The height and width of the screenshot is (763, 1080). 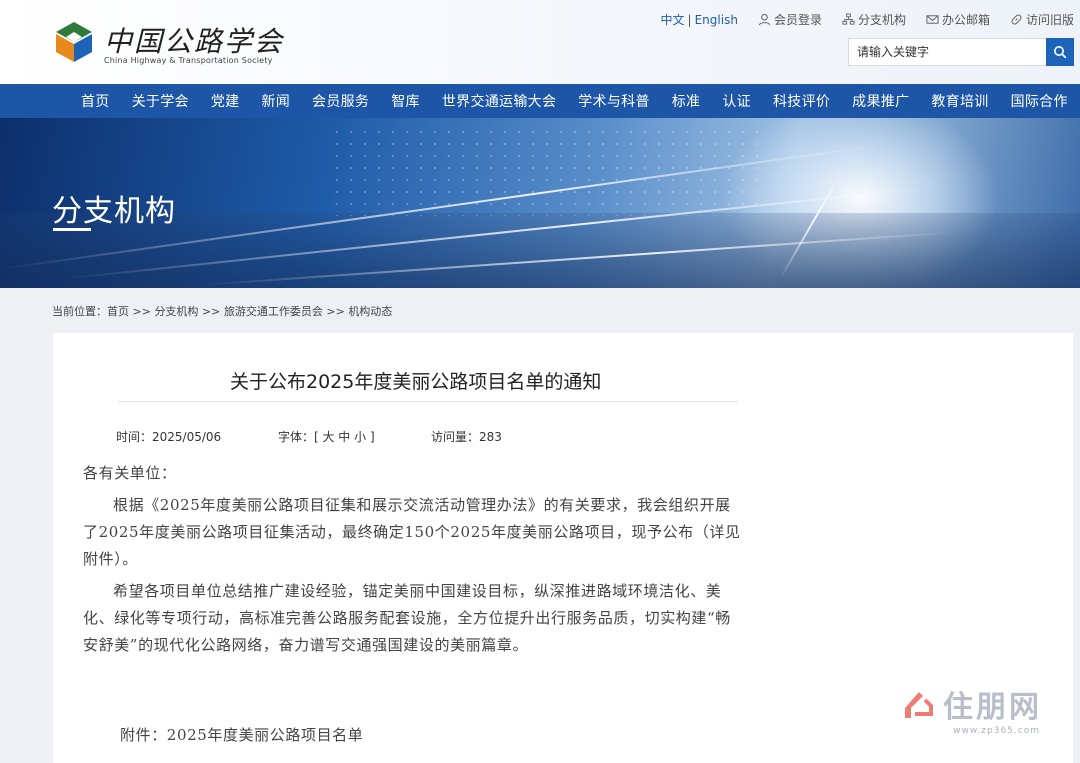 What do you see at coordinates (160, 101) in the screenshot?
I see `nav-item-about: 关于学会` at bounding box center [160, 101].